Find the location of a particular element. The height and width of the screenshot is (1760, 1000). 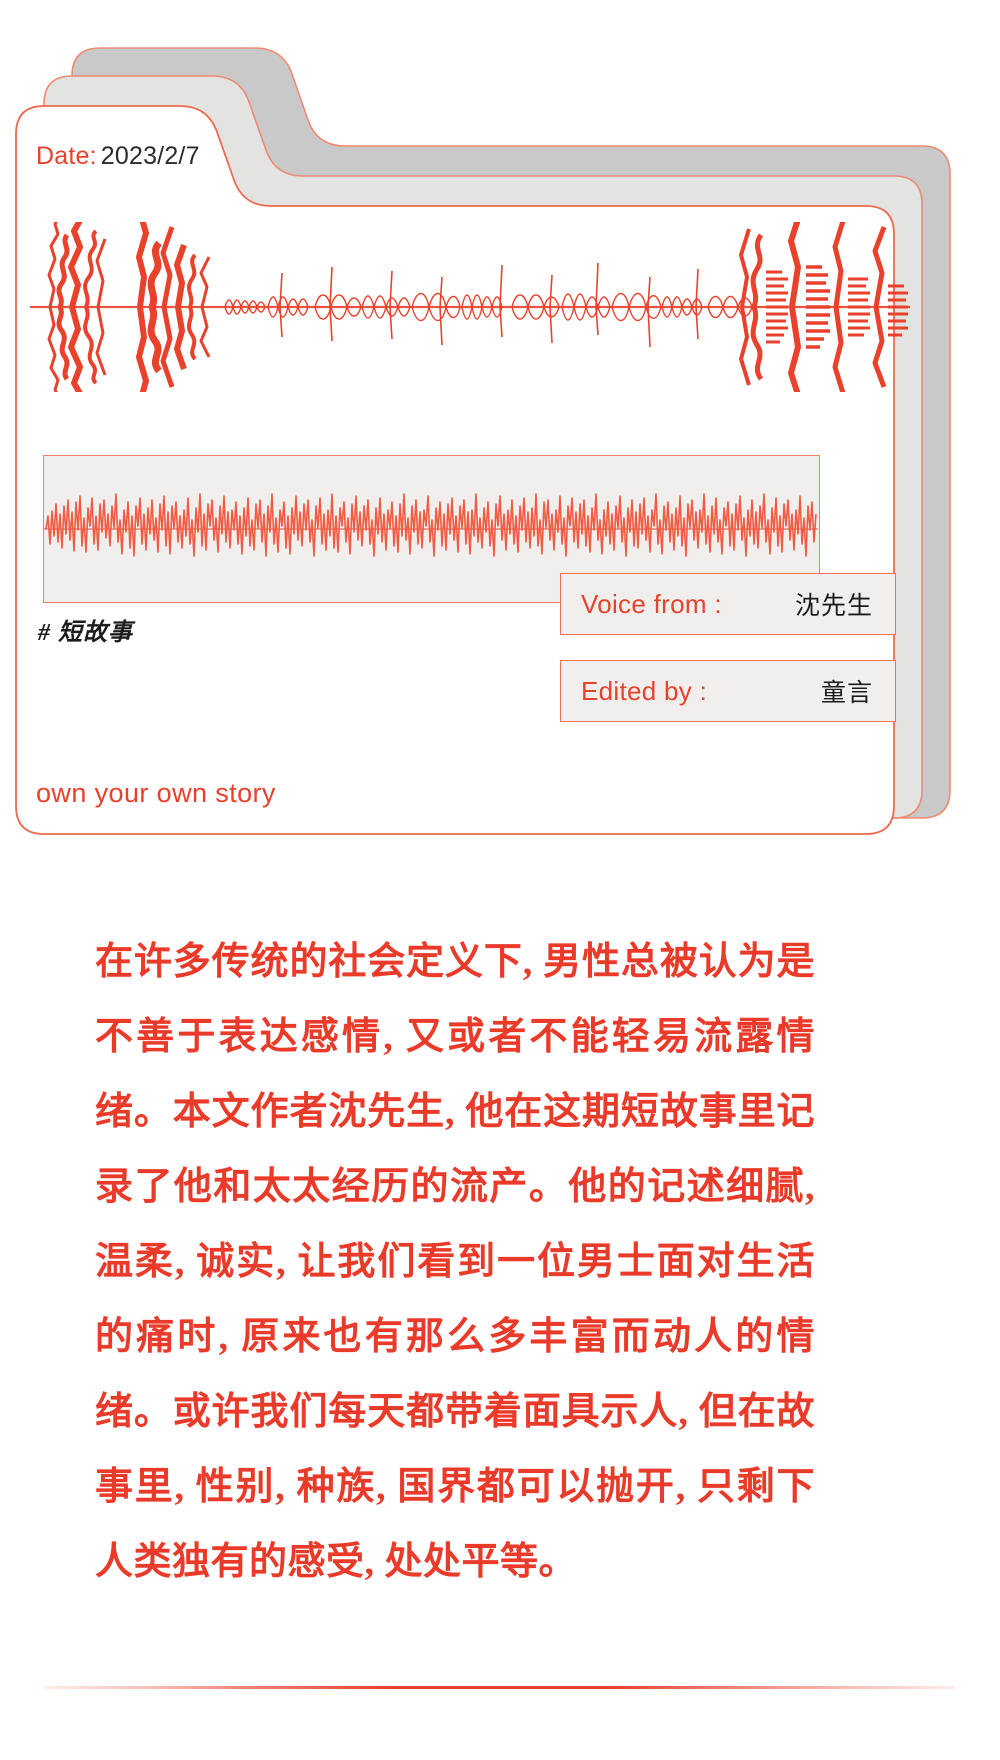

voice-from-value: 沈先生 is located at coordinates (833, 606).